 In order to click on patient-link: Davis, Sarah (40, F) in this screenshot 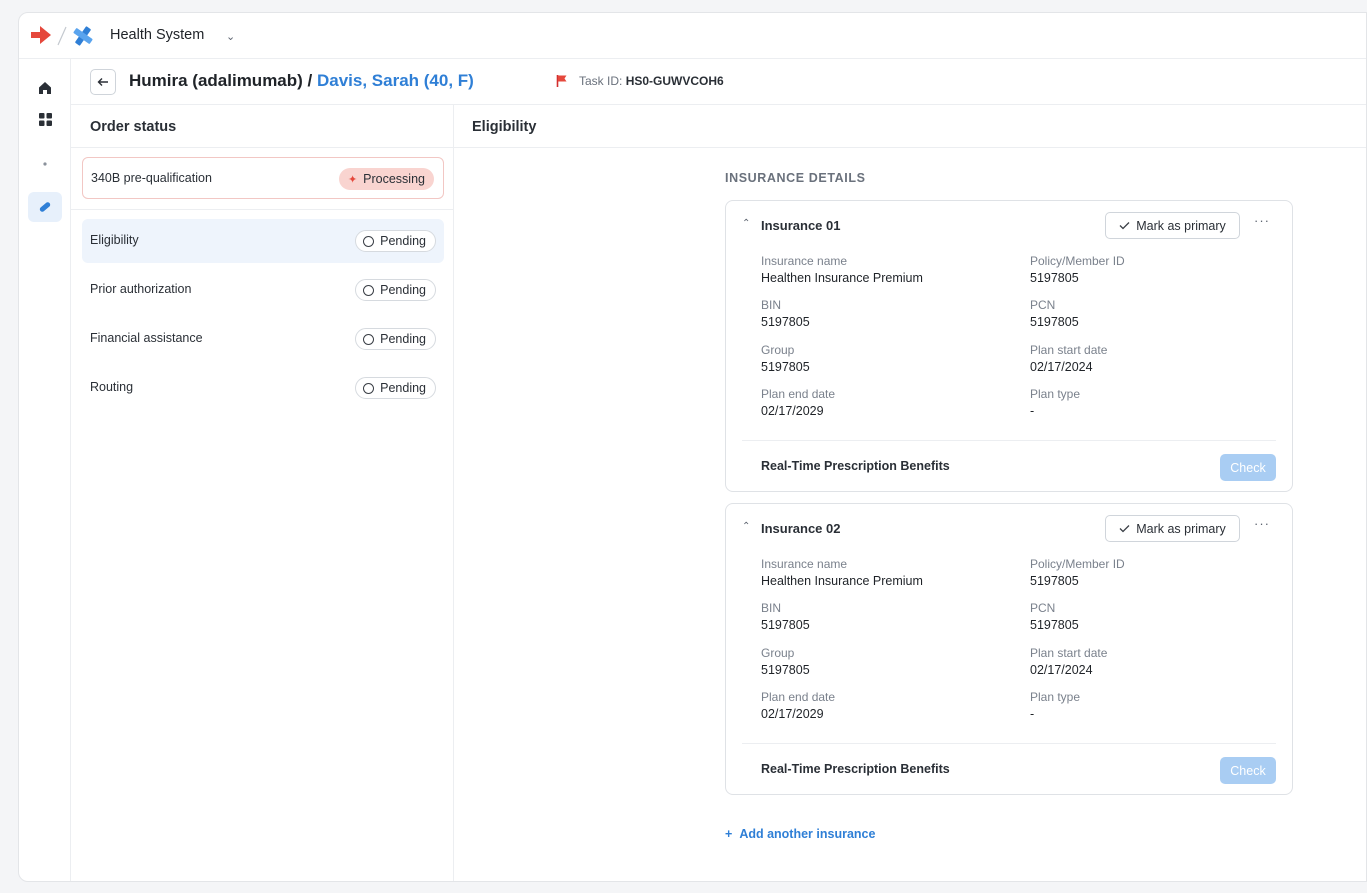, I will do `click(395, 80)`.